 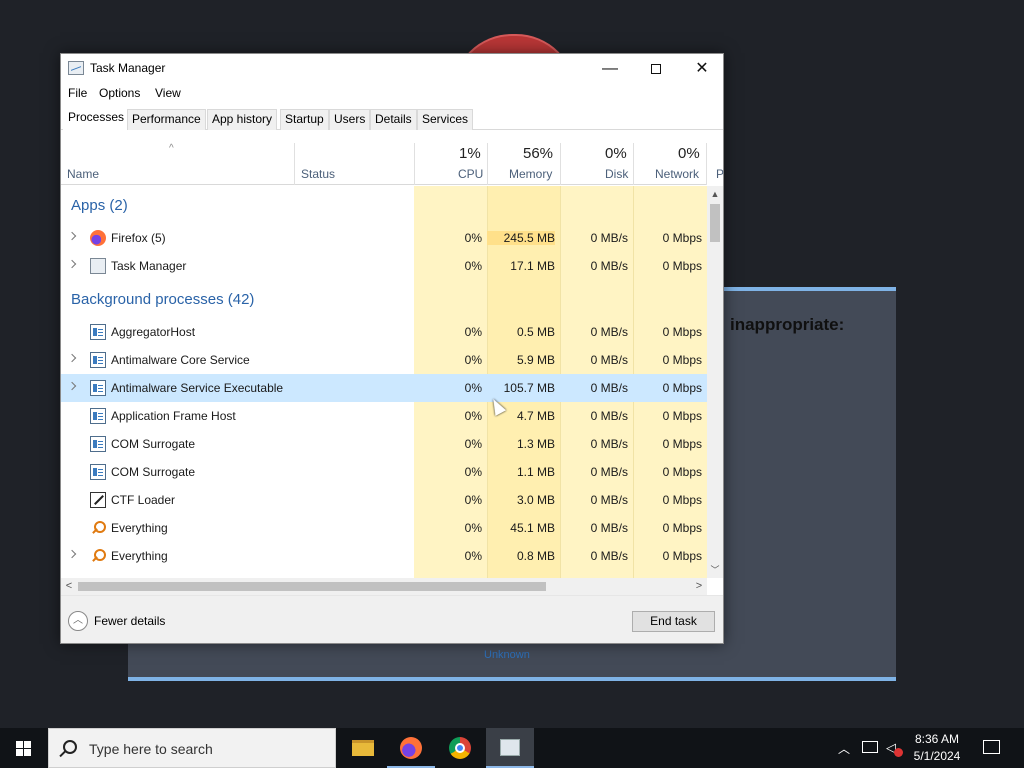 What do you see at coordinates (166, 119) in the screenshot?
I see `tab-performance: Performance` at bounding box center [166, 119].